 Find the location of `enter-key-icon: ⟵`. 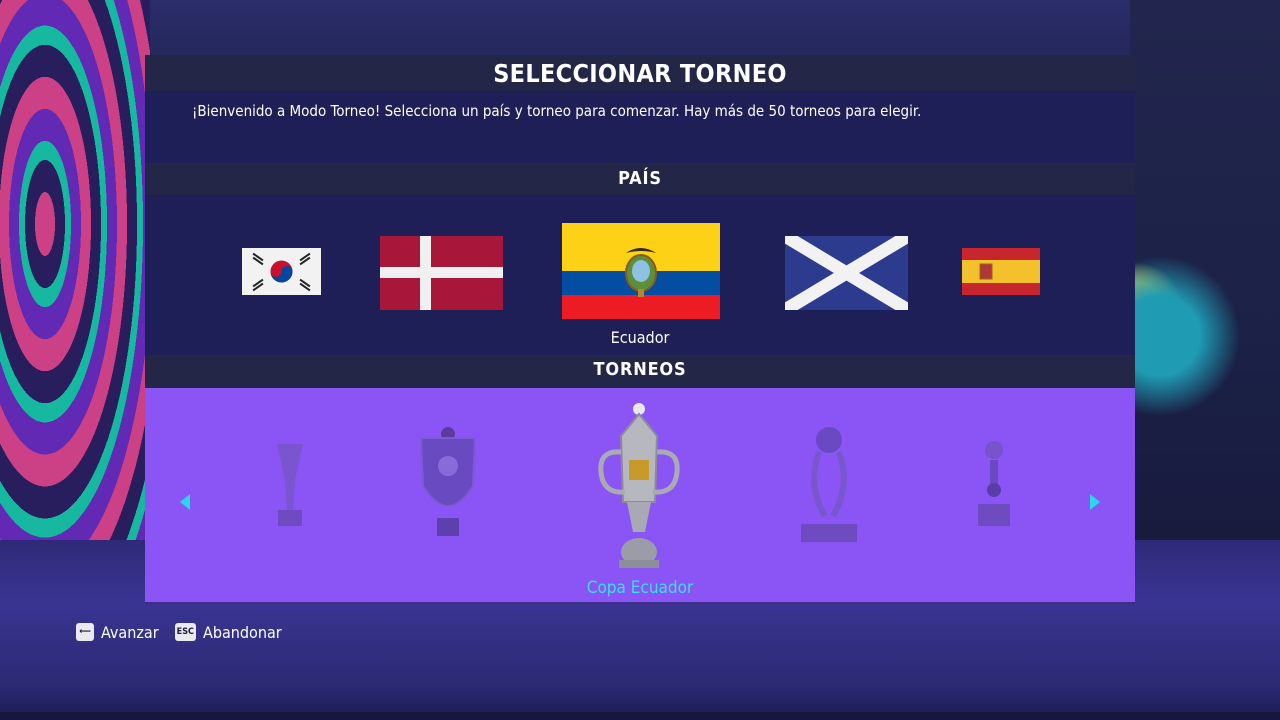

enter-key-icon: ⟵ is located at coordinates (85, 632).